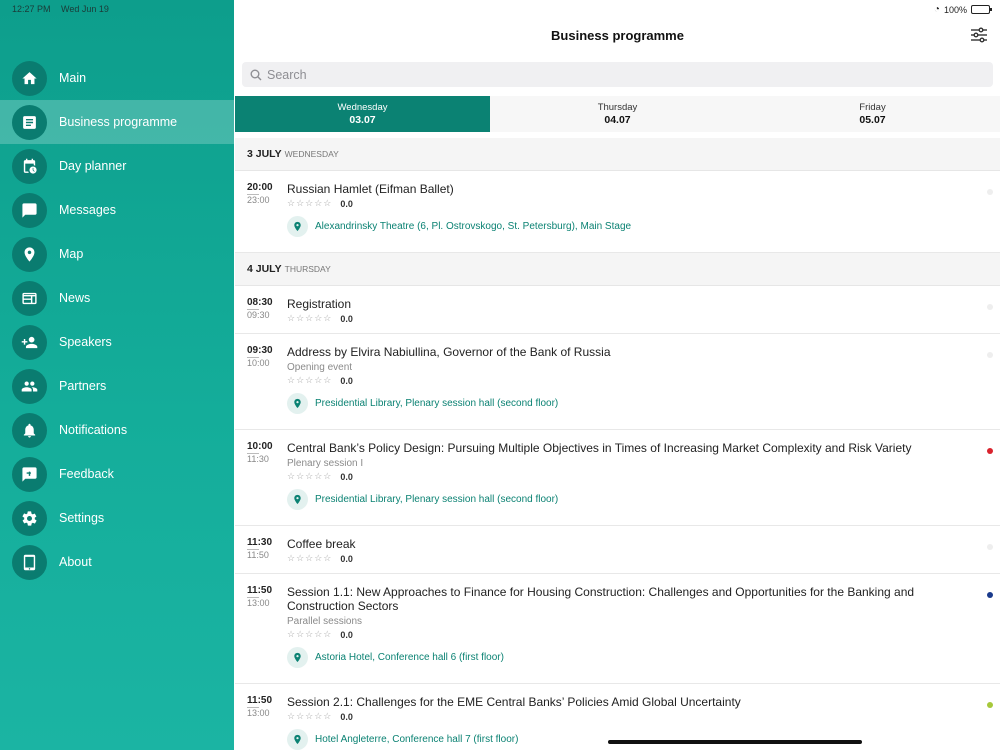 The height and width of the screenshot is (750, 1000). What do you see at coordinates (73, 78) in the screenshot?
I see `sidebar-item-label: Main` at bounding box center [73, 78].